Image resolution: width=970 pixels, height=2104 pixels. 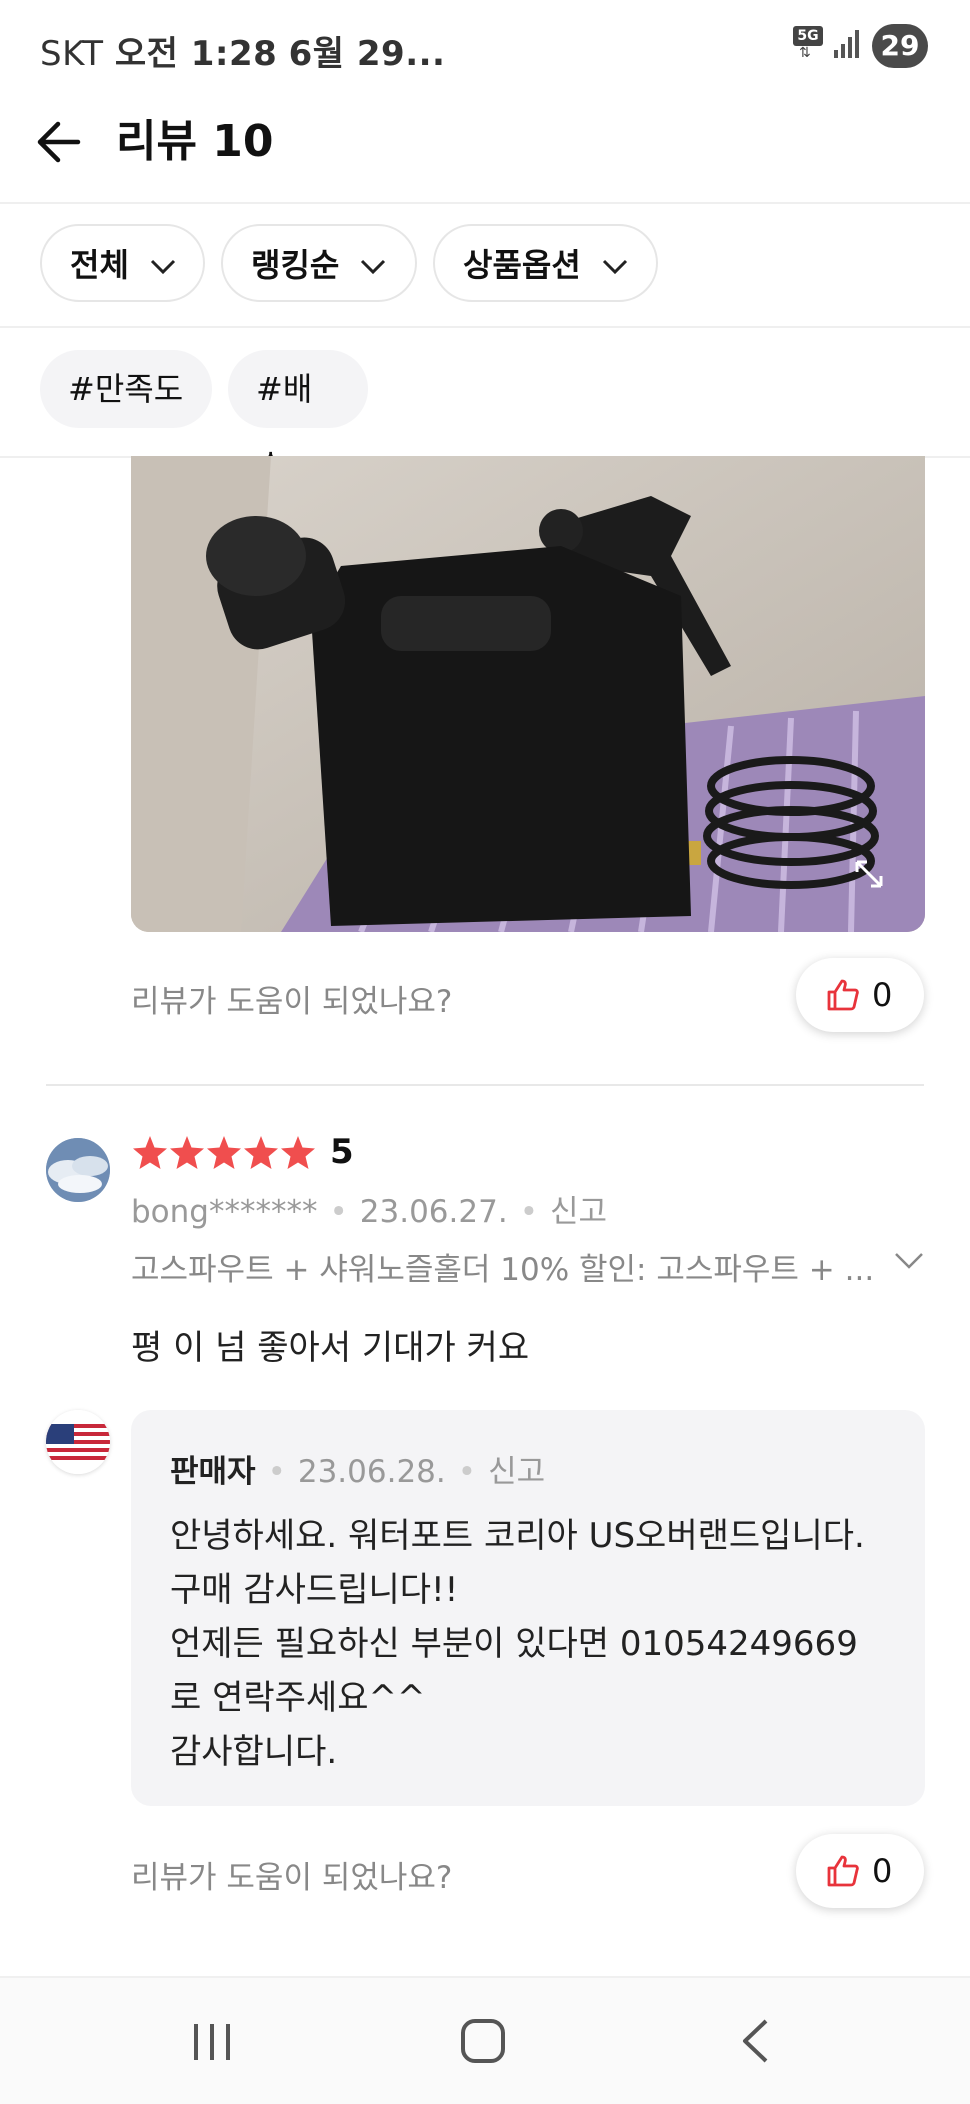 What do you see at coordinates (298, 1698) in the screenshot?
I see `reply-line: 로 연락주세요^^` at bounding box center [298, 1698].